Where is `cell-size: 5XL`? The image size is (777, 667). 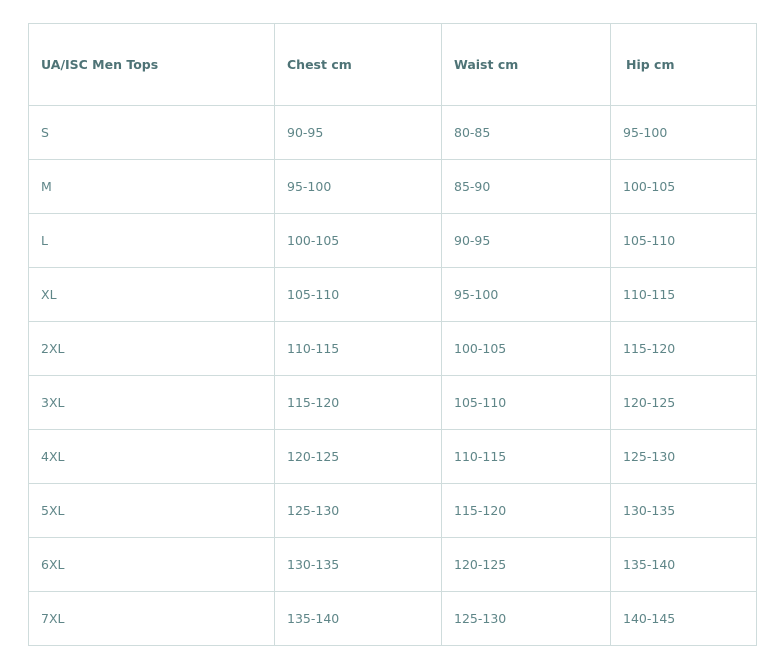 cell-size: 5XL is located at coordinates (151, 510).